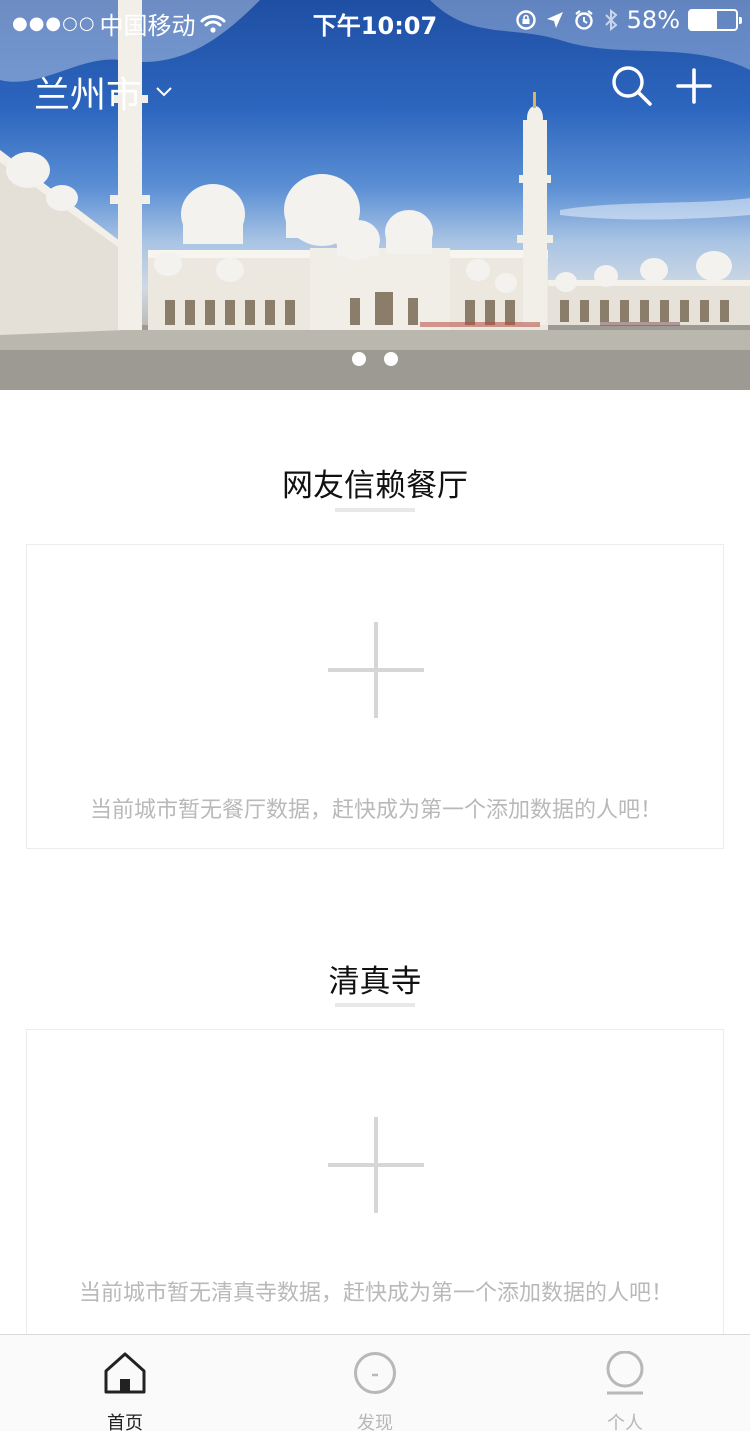  What do you see at coordinates (694, 86) in the screenshot?
I see `add-icon` at bounding box center [694, 86].